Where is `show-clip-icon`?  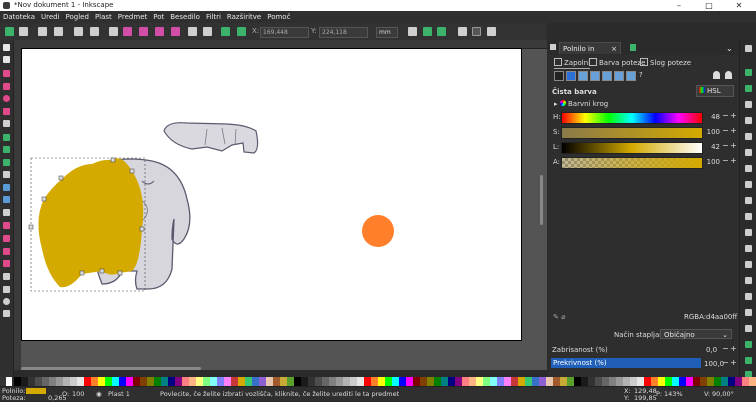
show-clip-icon is located at coordinates (412, 31).